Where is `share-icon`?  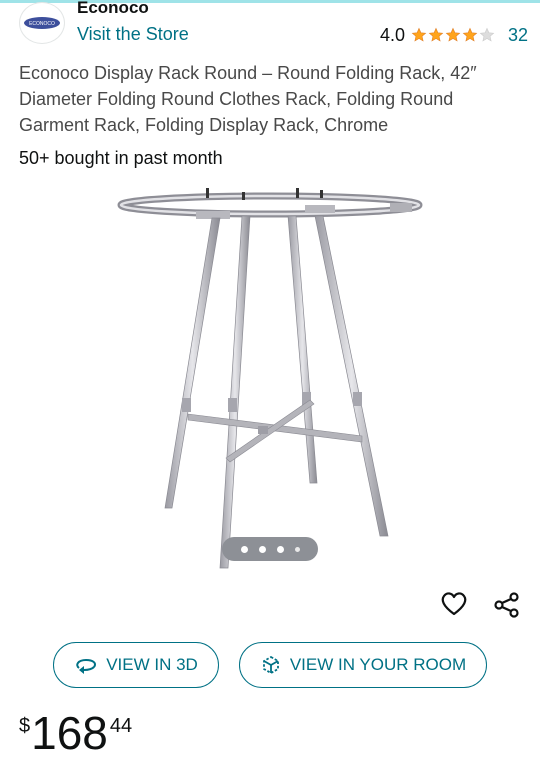 share-icon is located at coordinates (507, 605).